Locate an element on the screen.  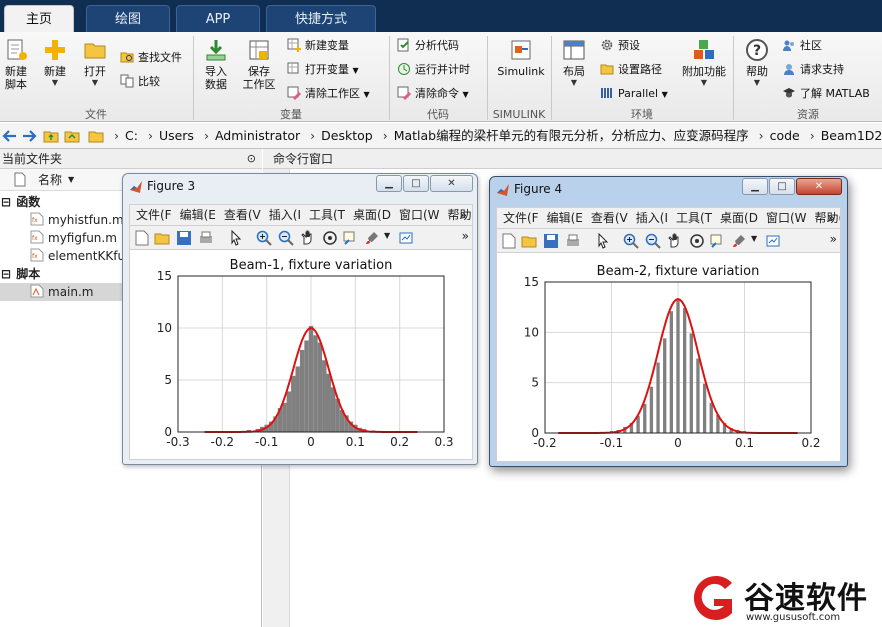
run-and-time-button: 运行并计时 is located at coordinates (433, 69).